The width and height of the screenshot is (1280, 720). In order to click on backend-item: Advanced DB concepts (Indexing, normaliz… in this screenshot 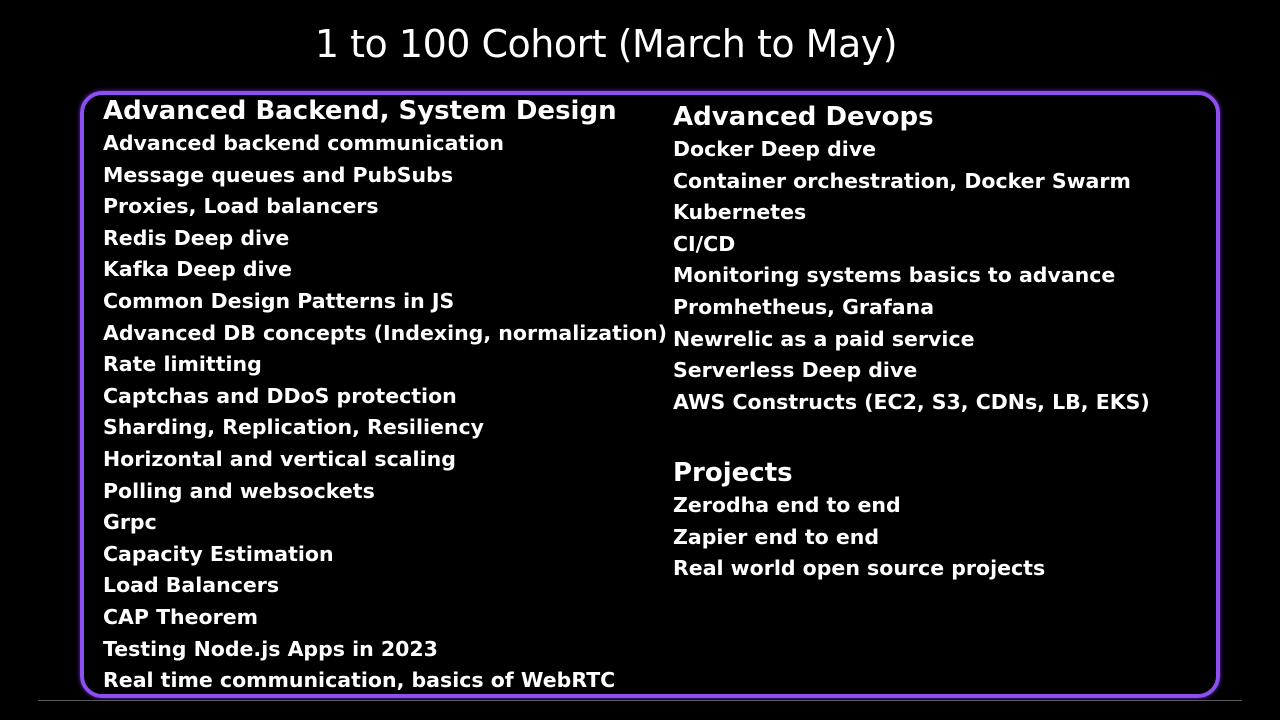, I will do `click(385, 332)`.